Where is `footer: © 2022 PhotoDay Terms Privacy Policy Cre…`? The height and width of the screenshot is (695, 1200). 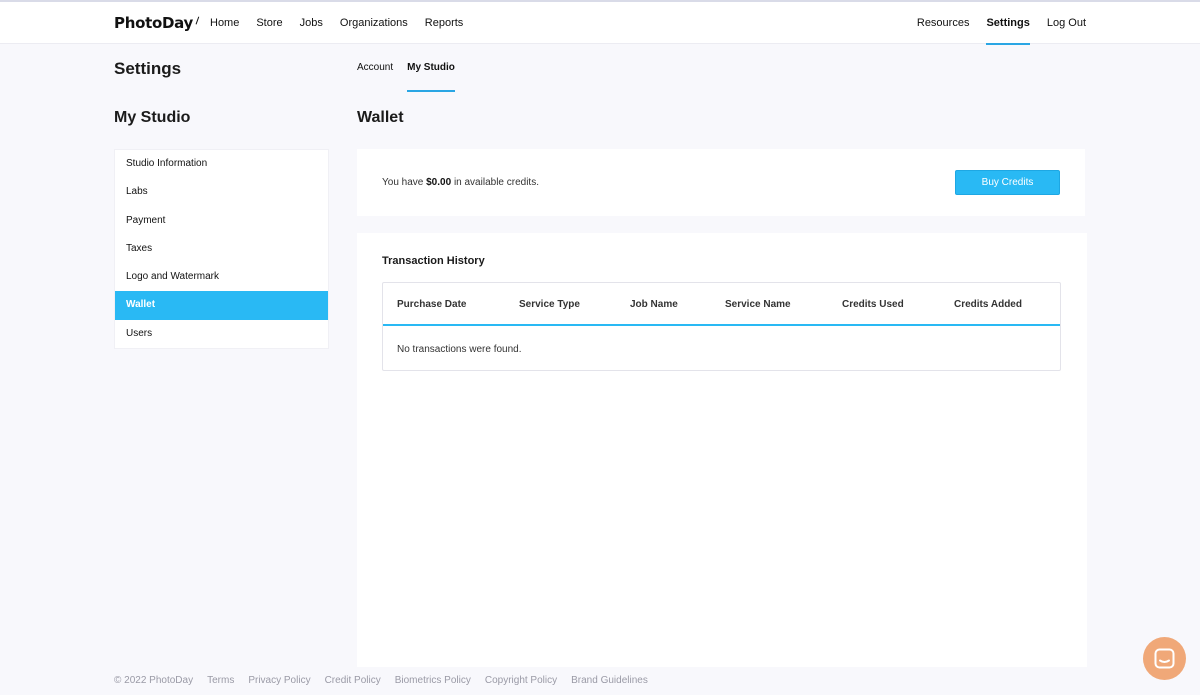
footer: © 2022 PhotoDay Terms Privacy Policy Cre… is located at coordinates (388, 680).